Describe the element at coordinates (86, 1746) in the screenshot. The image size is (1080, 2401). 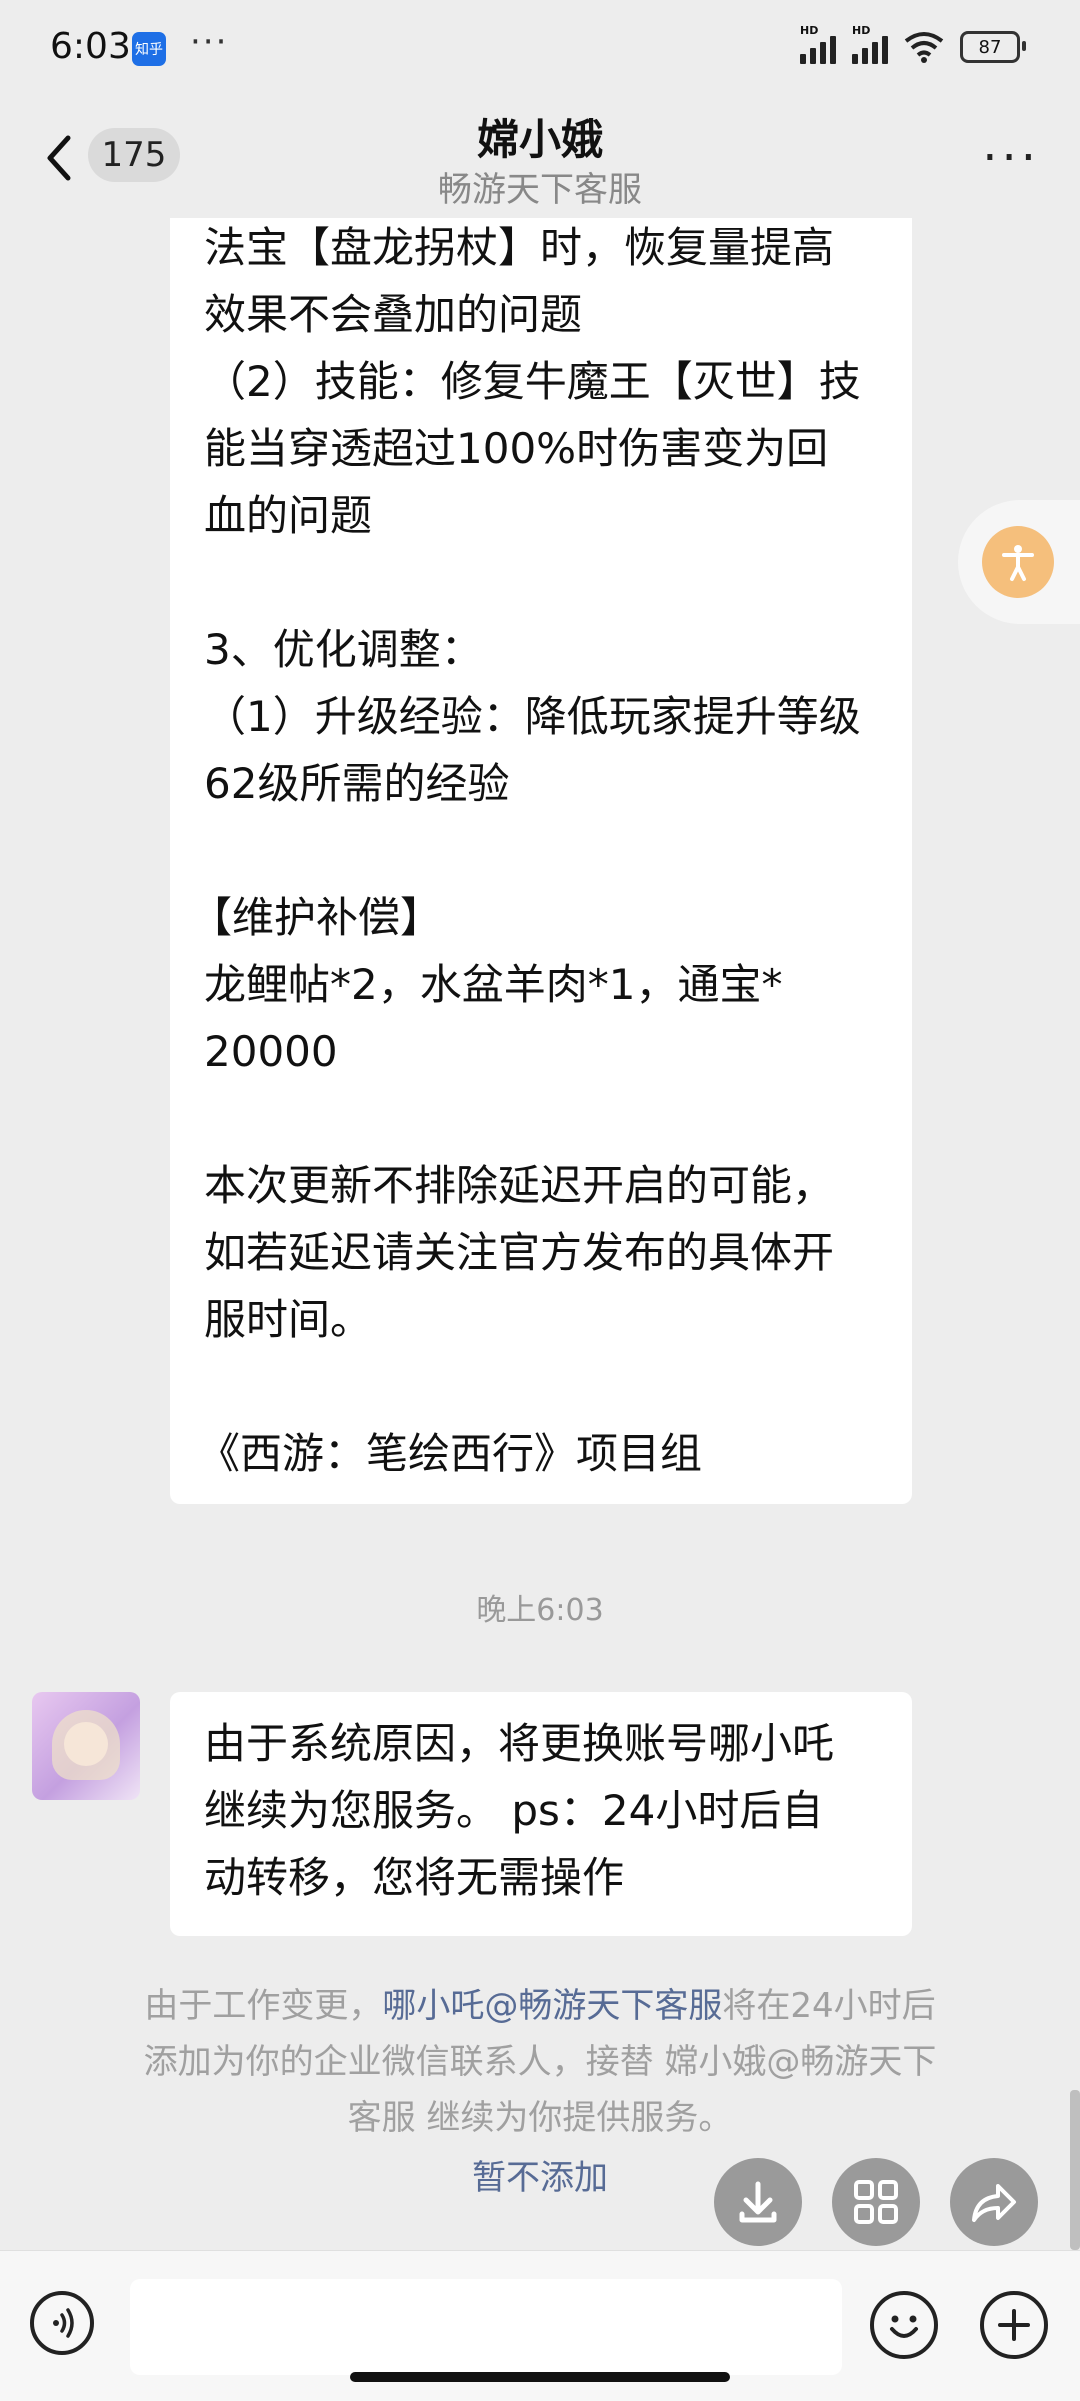
I see `sender-avatar` at that location.